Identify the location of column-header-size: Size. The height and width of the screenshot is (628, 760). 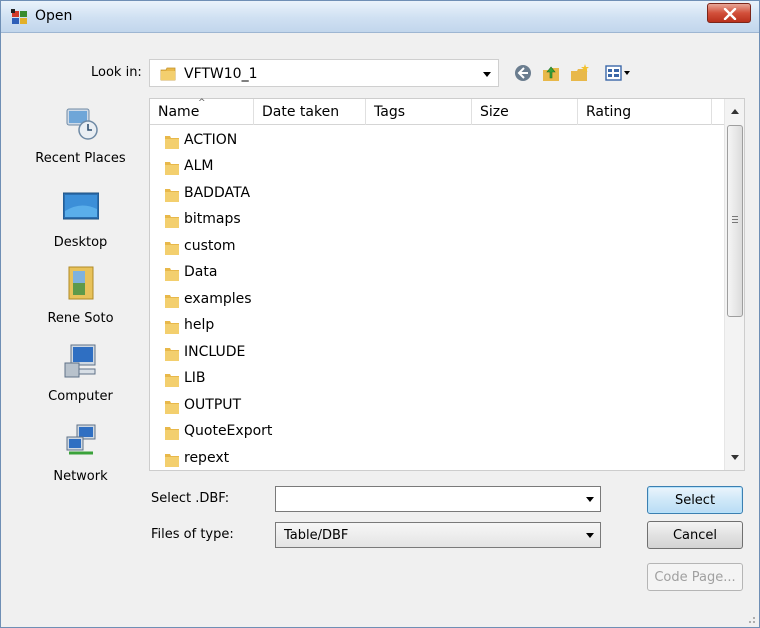
(525, 112).